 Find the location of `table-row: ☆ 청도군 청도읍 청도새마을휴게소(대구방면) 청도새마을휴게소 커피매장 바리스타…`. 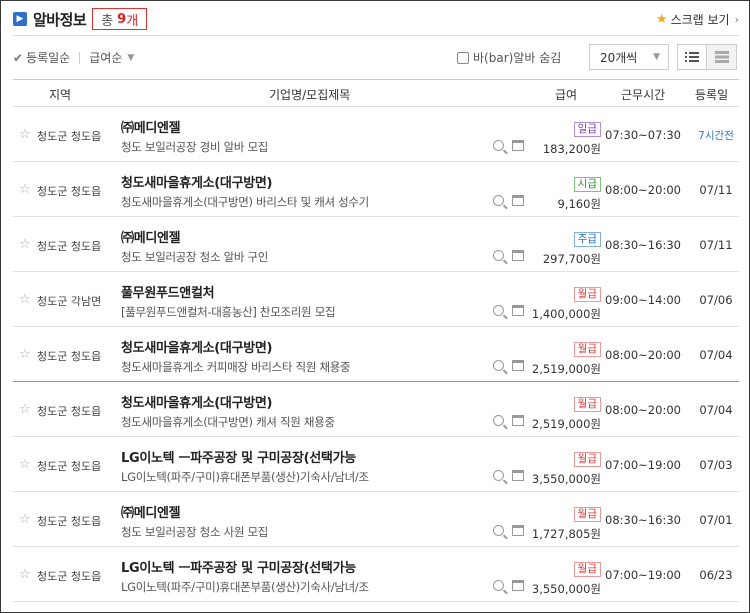

table-row: ☆ 청도군 청도읍 청도새마을휴게소(대구방면) 청도새마을휴게소 커피매장 바리스타… is located at coordinates (376, 354).